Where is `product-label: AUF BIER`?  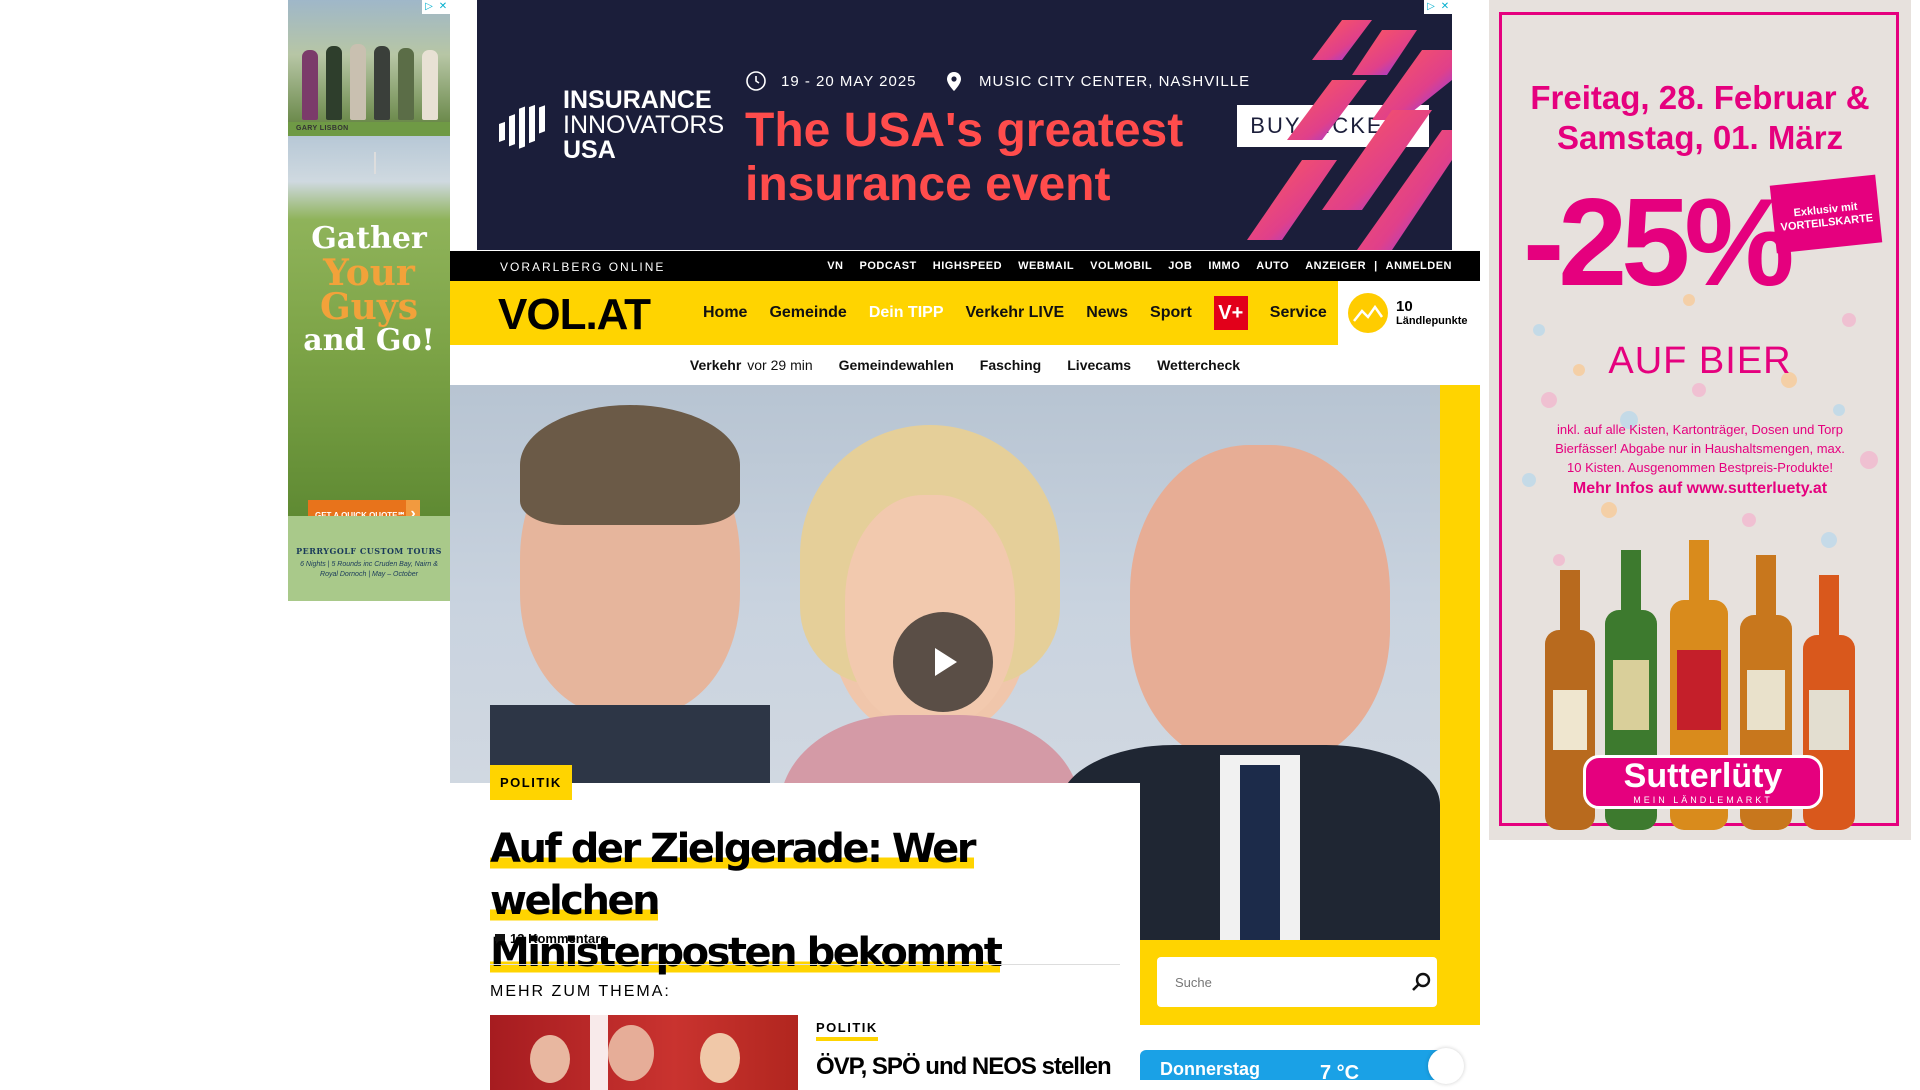 product-label: AUF BIER is located at coordinates (1700, 361).